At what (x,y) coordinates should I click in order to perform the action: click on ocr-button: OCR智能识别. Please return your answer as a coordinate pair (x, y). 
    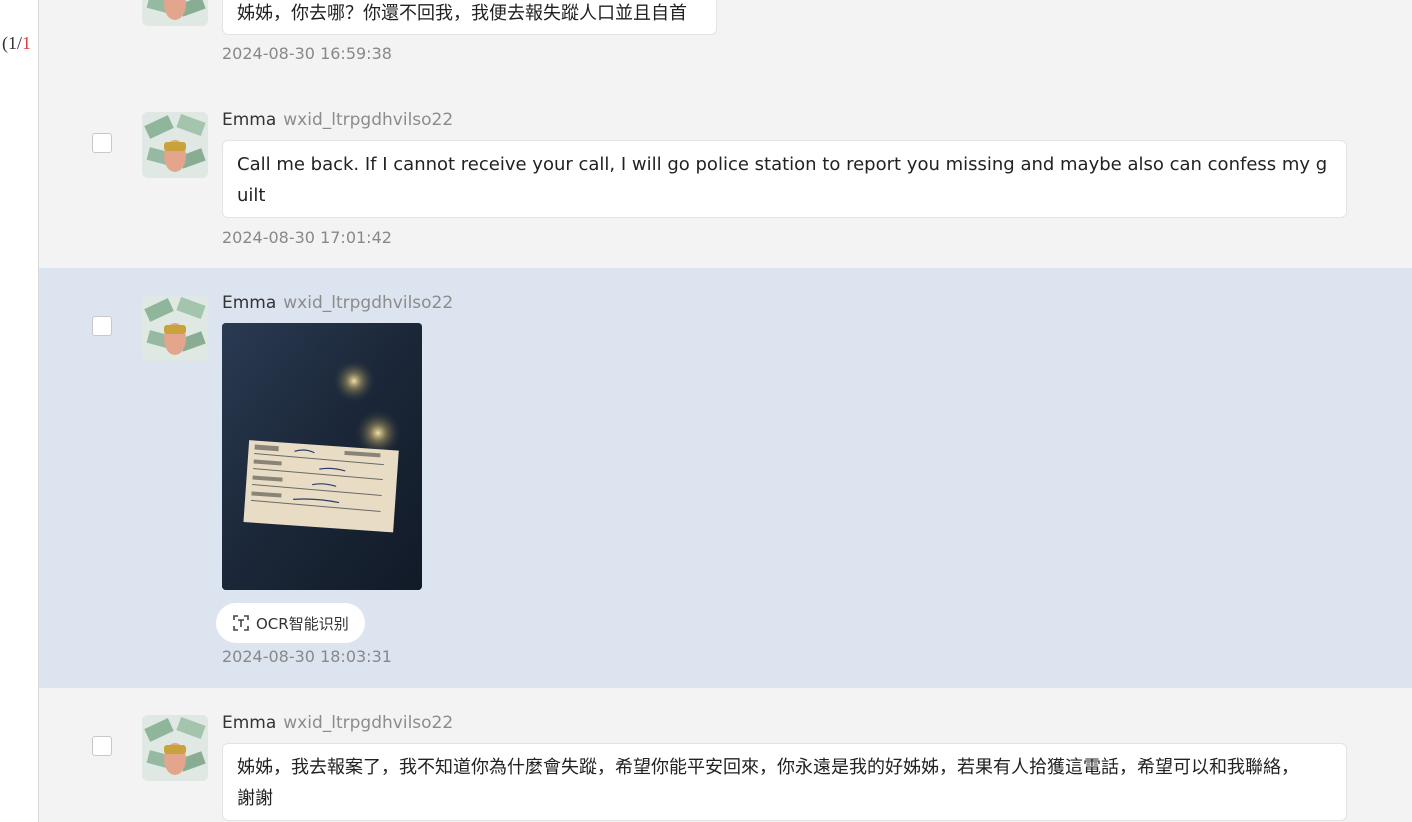
    Looking at the image, I should click on (290, 623).